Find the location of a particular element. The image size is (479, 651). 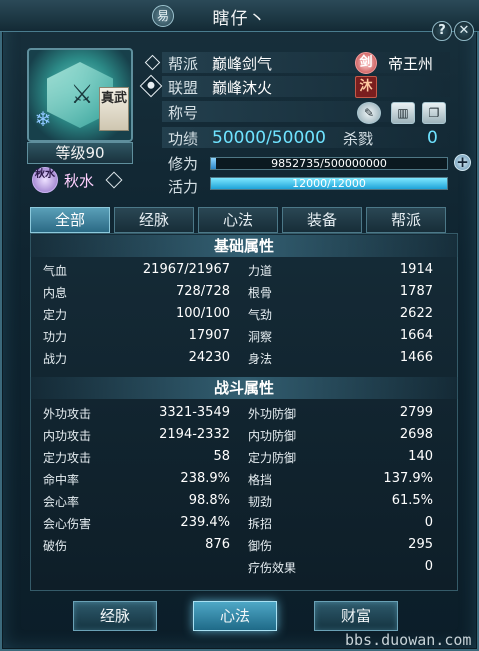

stat-label: 御伤 is located at coordinates (260, 546).